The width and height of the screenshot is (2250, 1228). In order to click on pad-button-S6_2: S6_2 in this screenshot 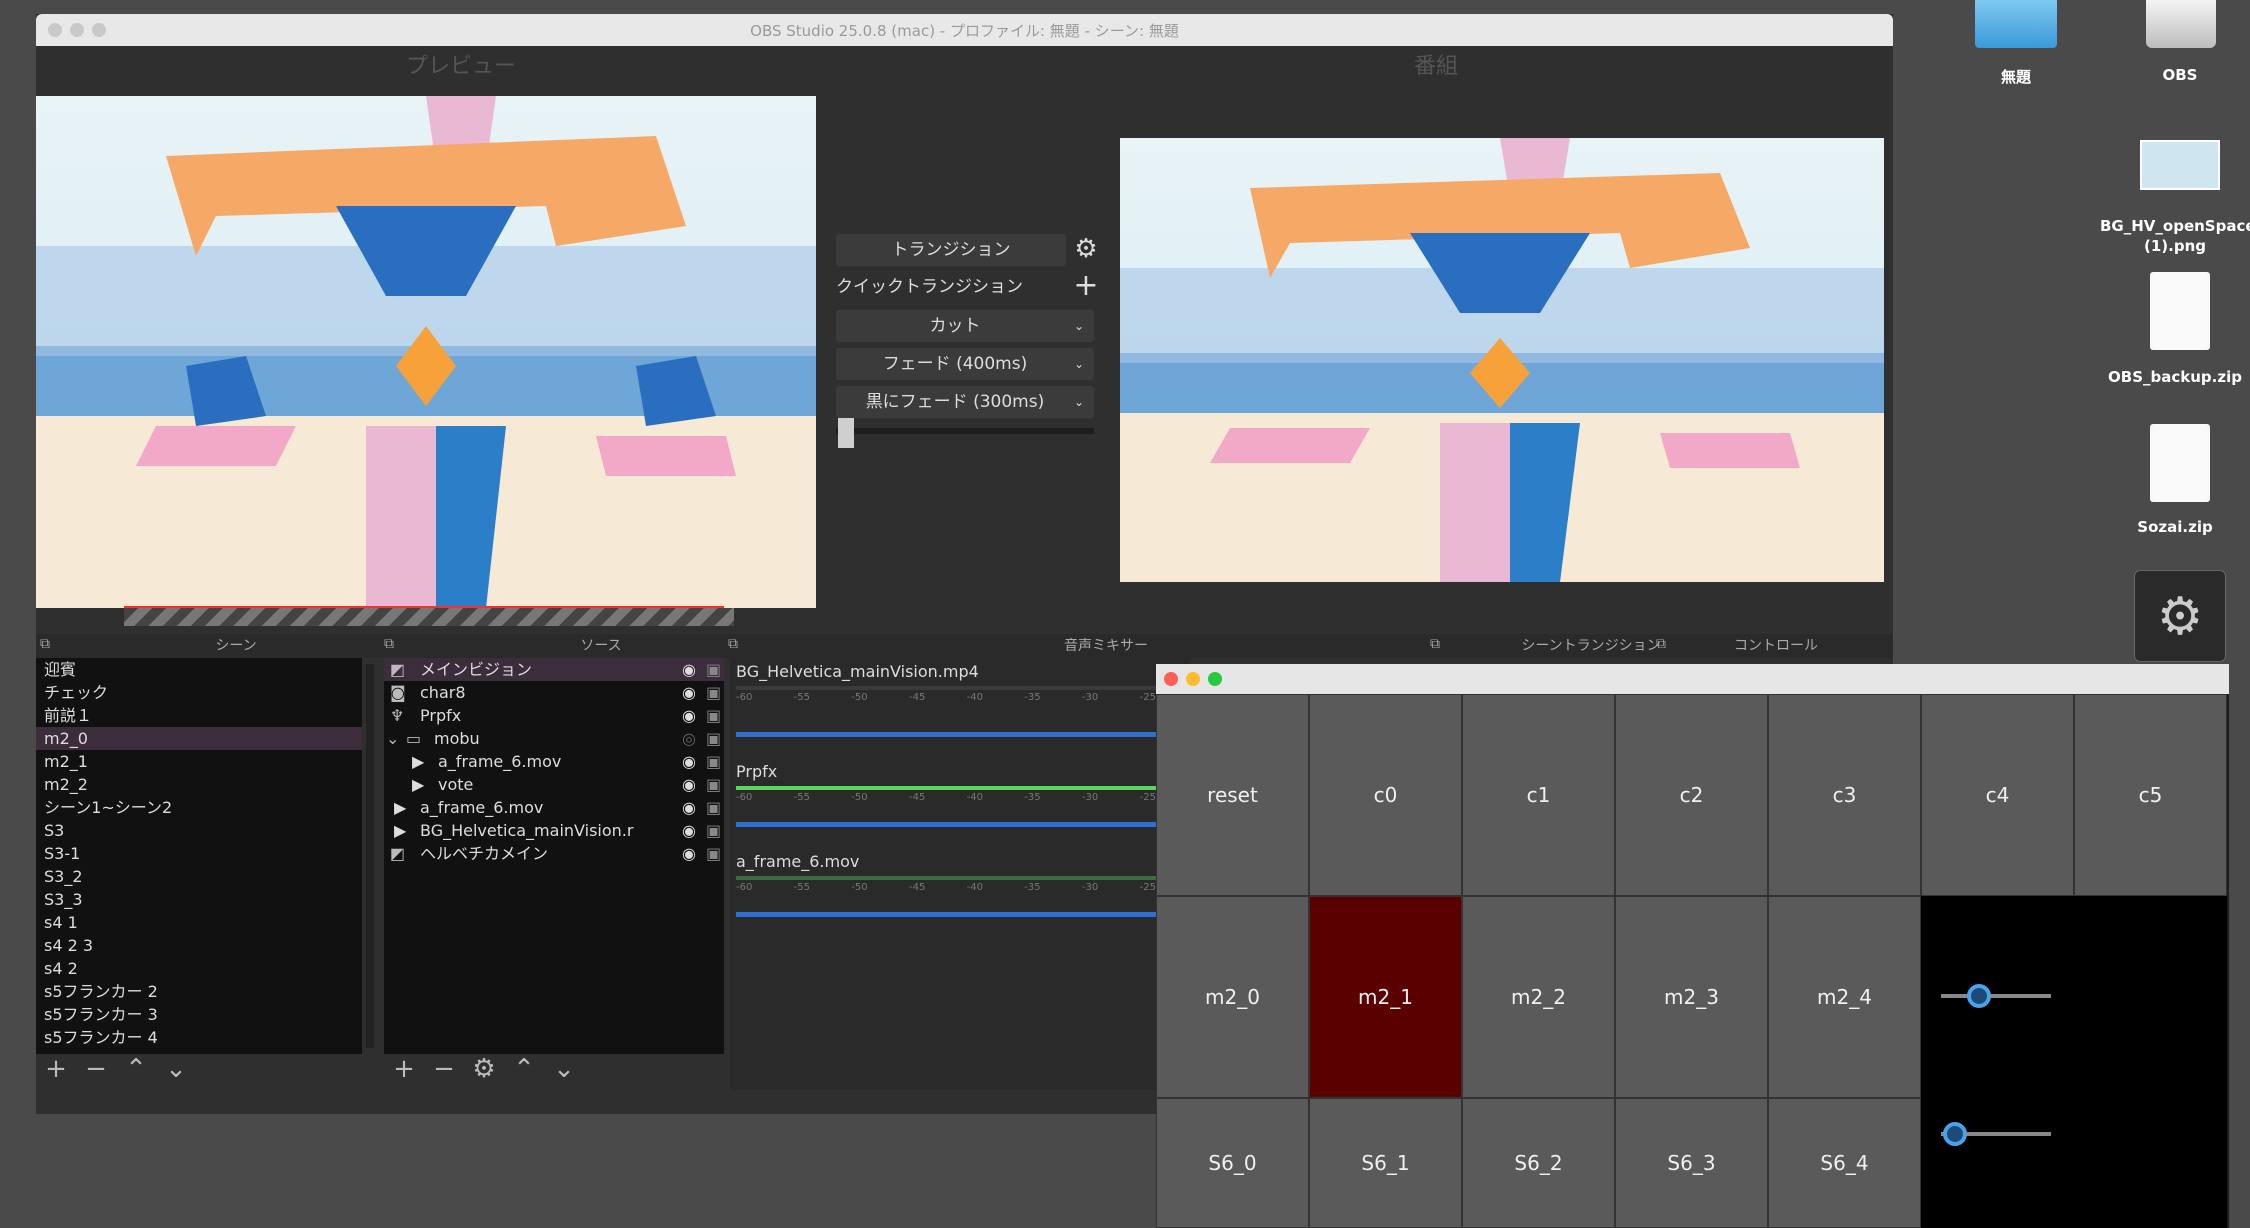, I will do `click(1538, 1163)`.